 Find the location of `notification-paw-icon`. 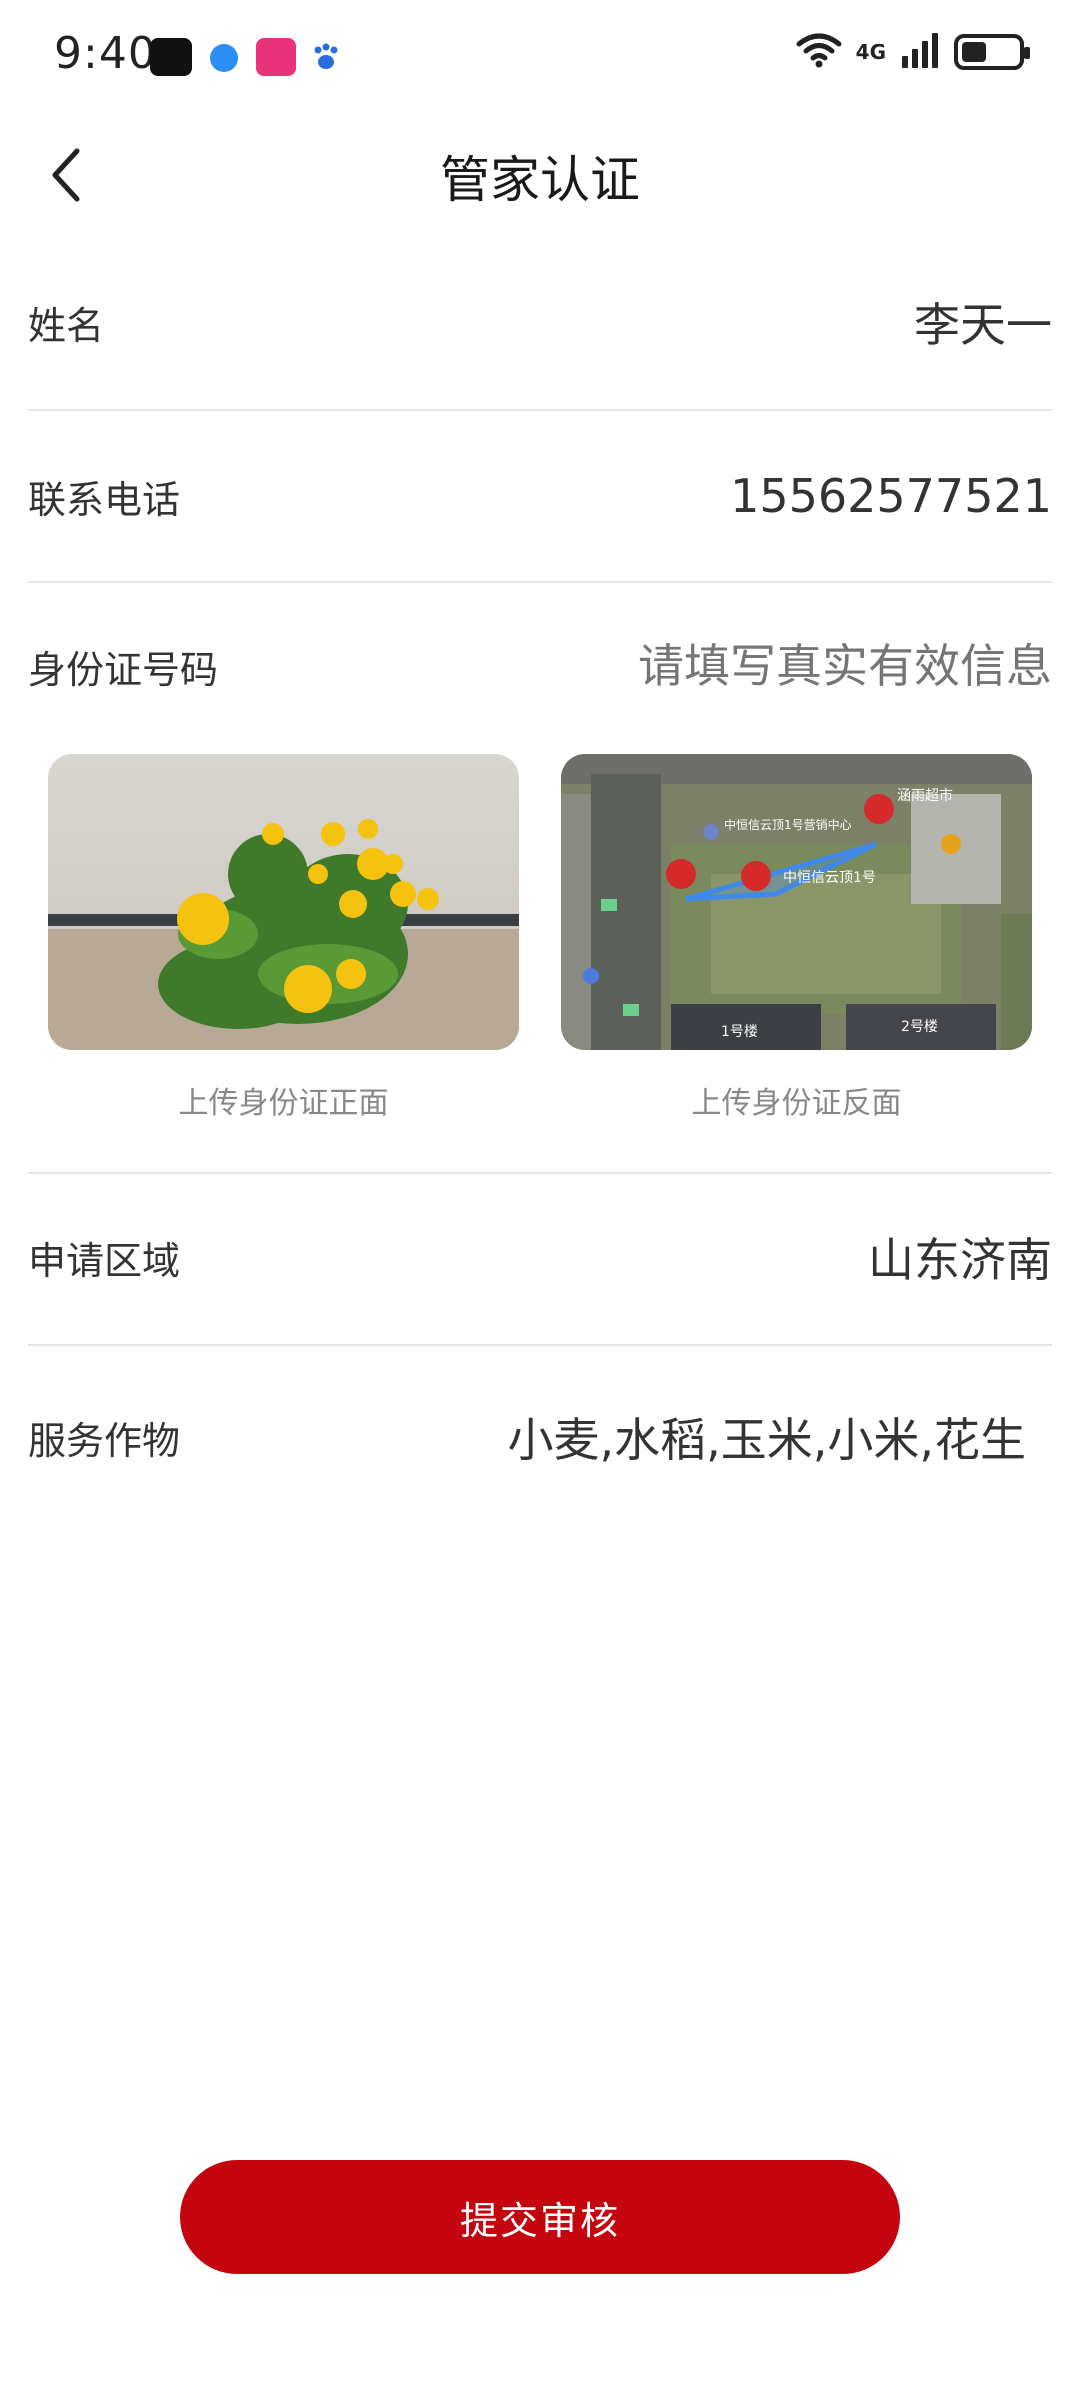

notification-paw-icon is located at coordinates (326, 57).